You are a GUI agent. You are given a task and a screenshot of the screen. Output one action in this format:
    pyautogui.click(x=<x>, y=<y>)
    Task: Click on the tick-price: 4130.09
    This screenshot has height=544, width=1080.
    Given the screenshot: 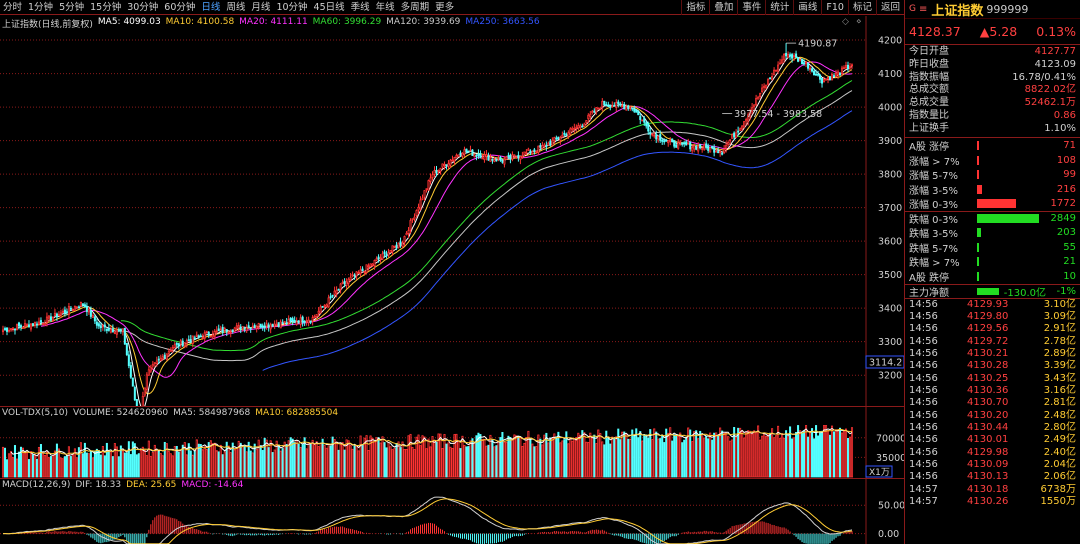 What is the action you would take?
    pyautogui.click(x=988, y=465)
    